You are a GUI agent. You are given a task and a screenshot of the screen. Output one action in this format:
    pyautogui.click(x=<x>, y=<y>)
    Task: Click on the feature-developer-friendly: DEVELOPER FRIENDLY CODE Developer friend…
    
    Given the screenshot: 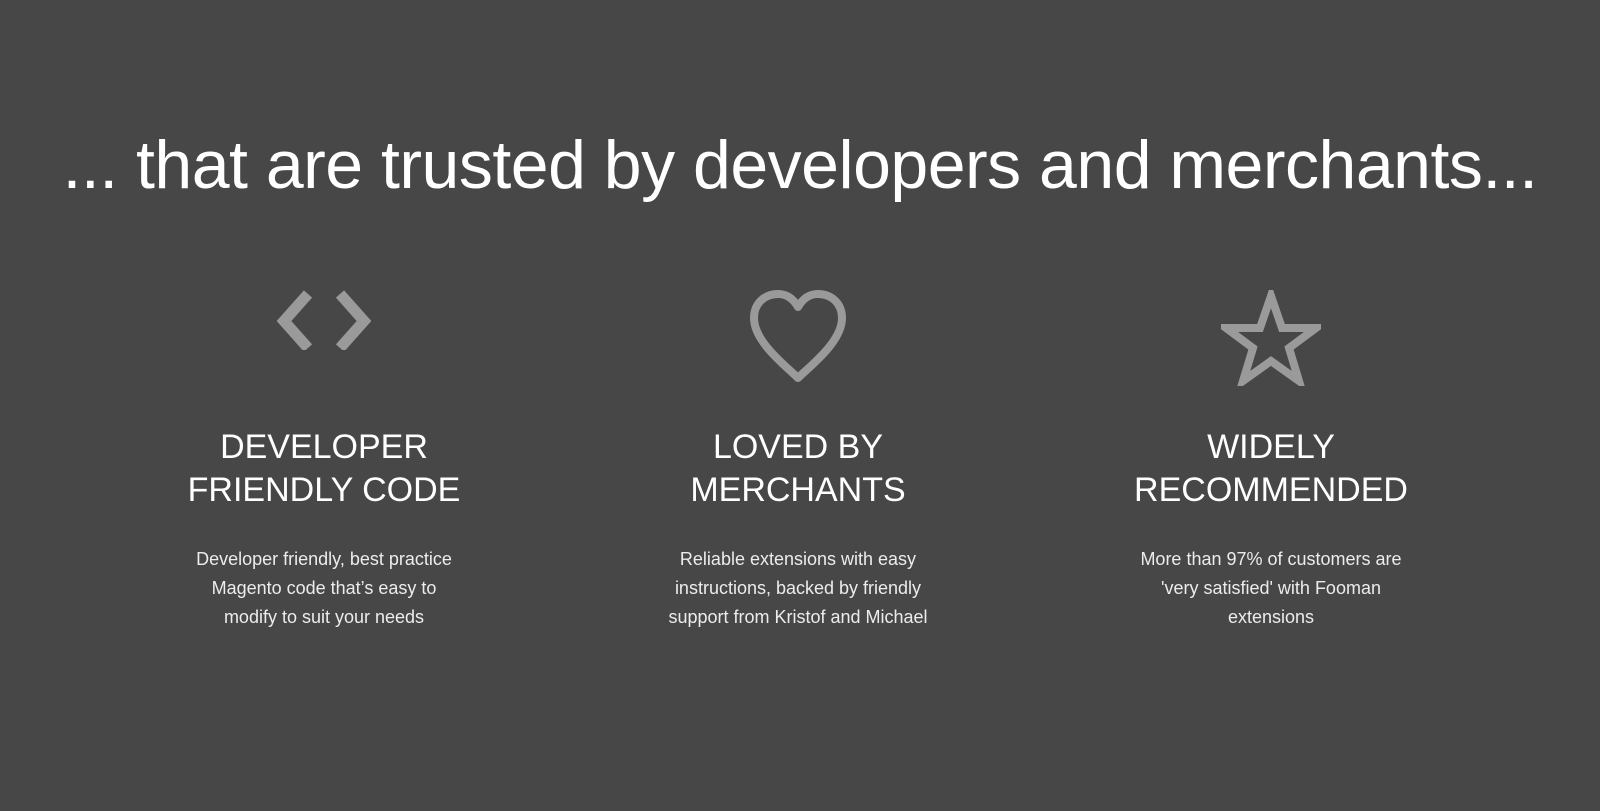 What is the action you would take?
    pyautogui.click(x=324, y=458)
    